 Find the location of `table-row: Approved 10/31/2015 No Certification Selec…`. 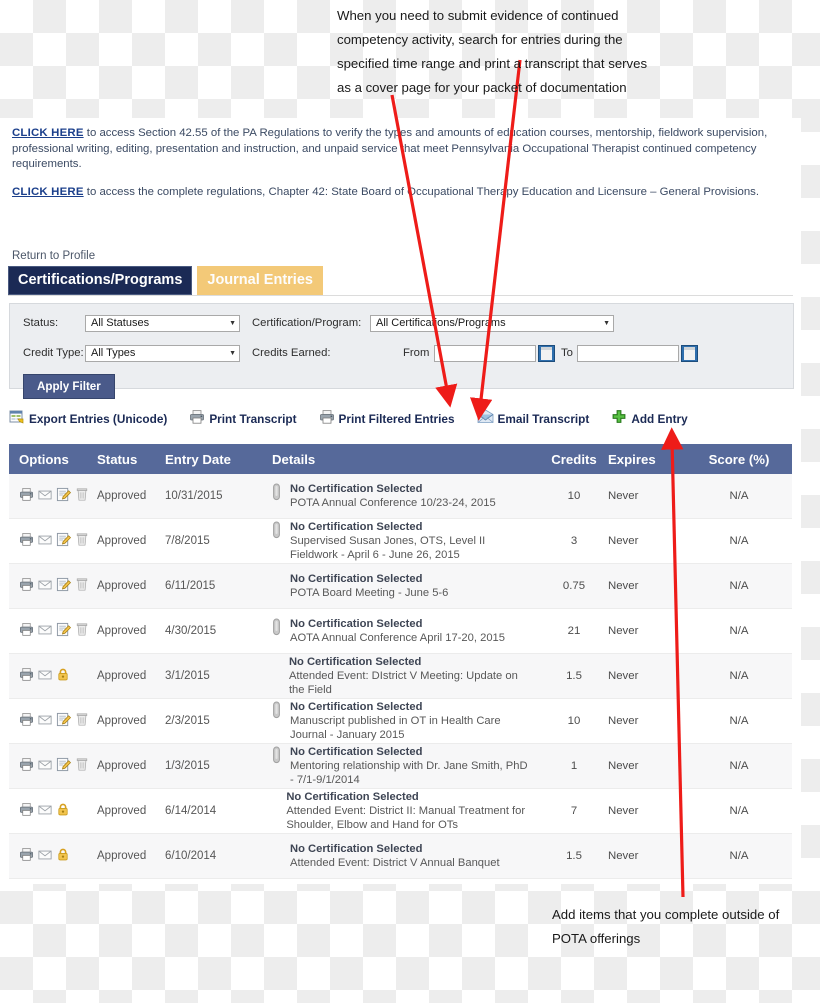

table-row: Approved 10/31/2015 No Certification Selec… is located at coordinates (400, 496).